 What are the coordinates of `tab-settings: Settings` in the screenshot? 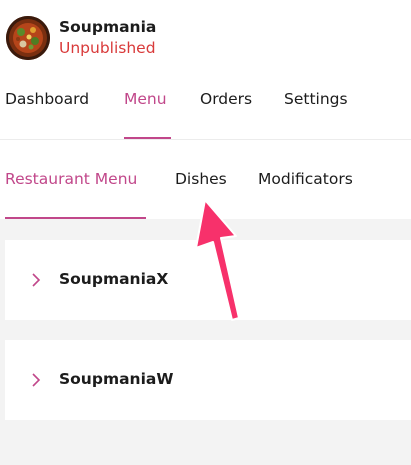 It's located at (316, 114).